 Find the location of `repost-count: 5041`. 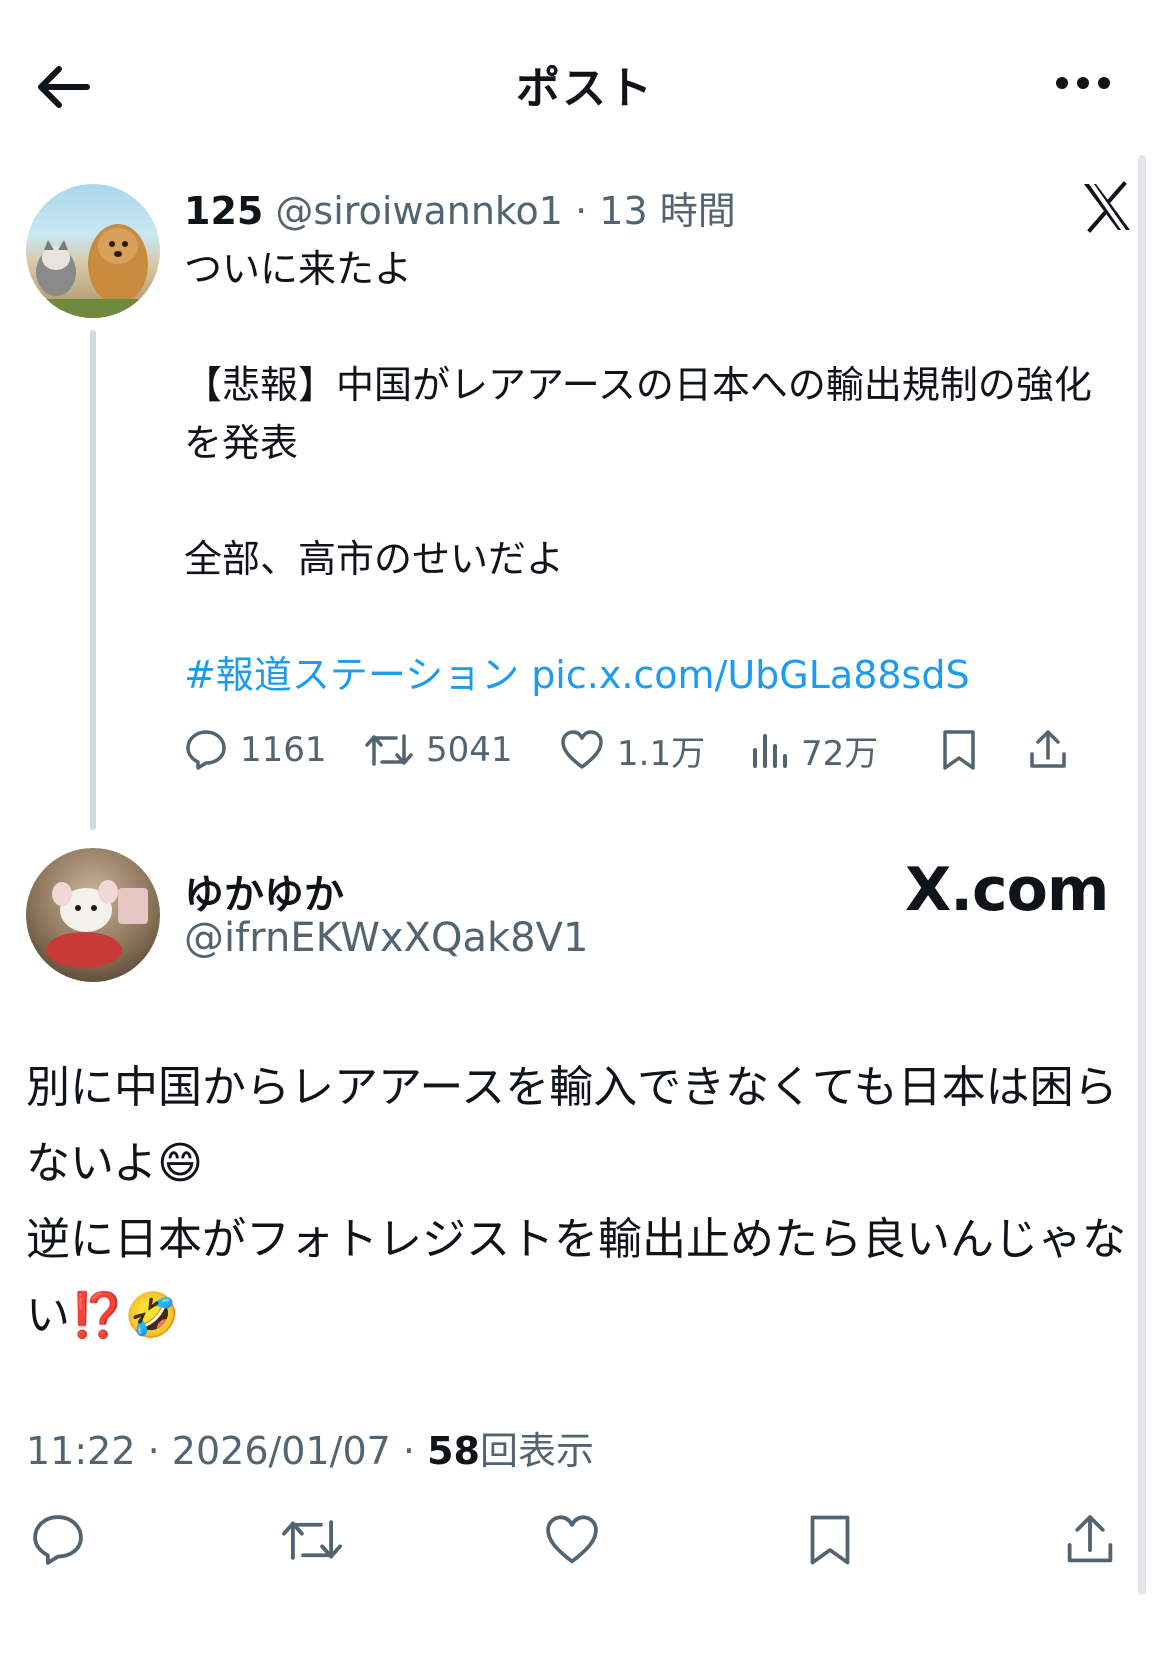

repost-count: 5041 is located at coordinates (469, 750).